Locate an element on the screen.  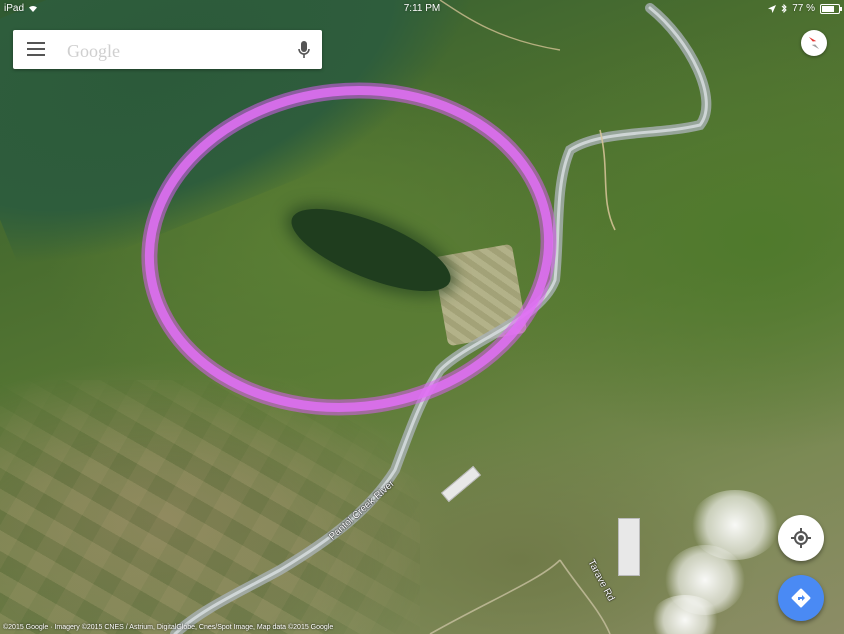
directions-icon is located at coordinates (801, 598).